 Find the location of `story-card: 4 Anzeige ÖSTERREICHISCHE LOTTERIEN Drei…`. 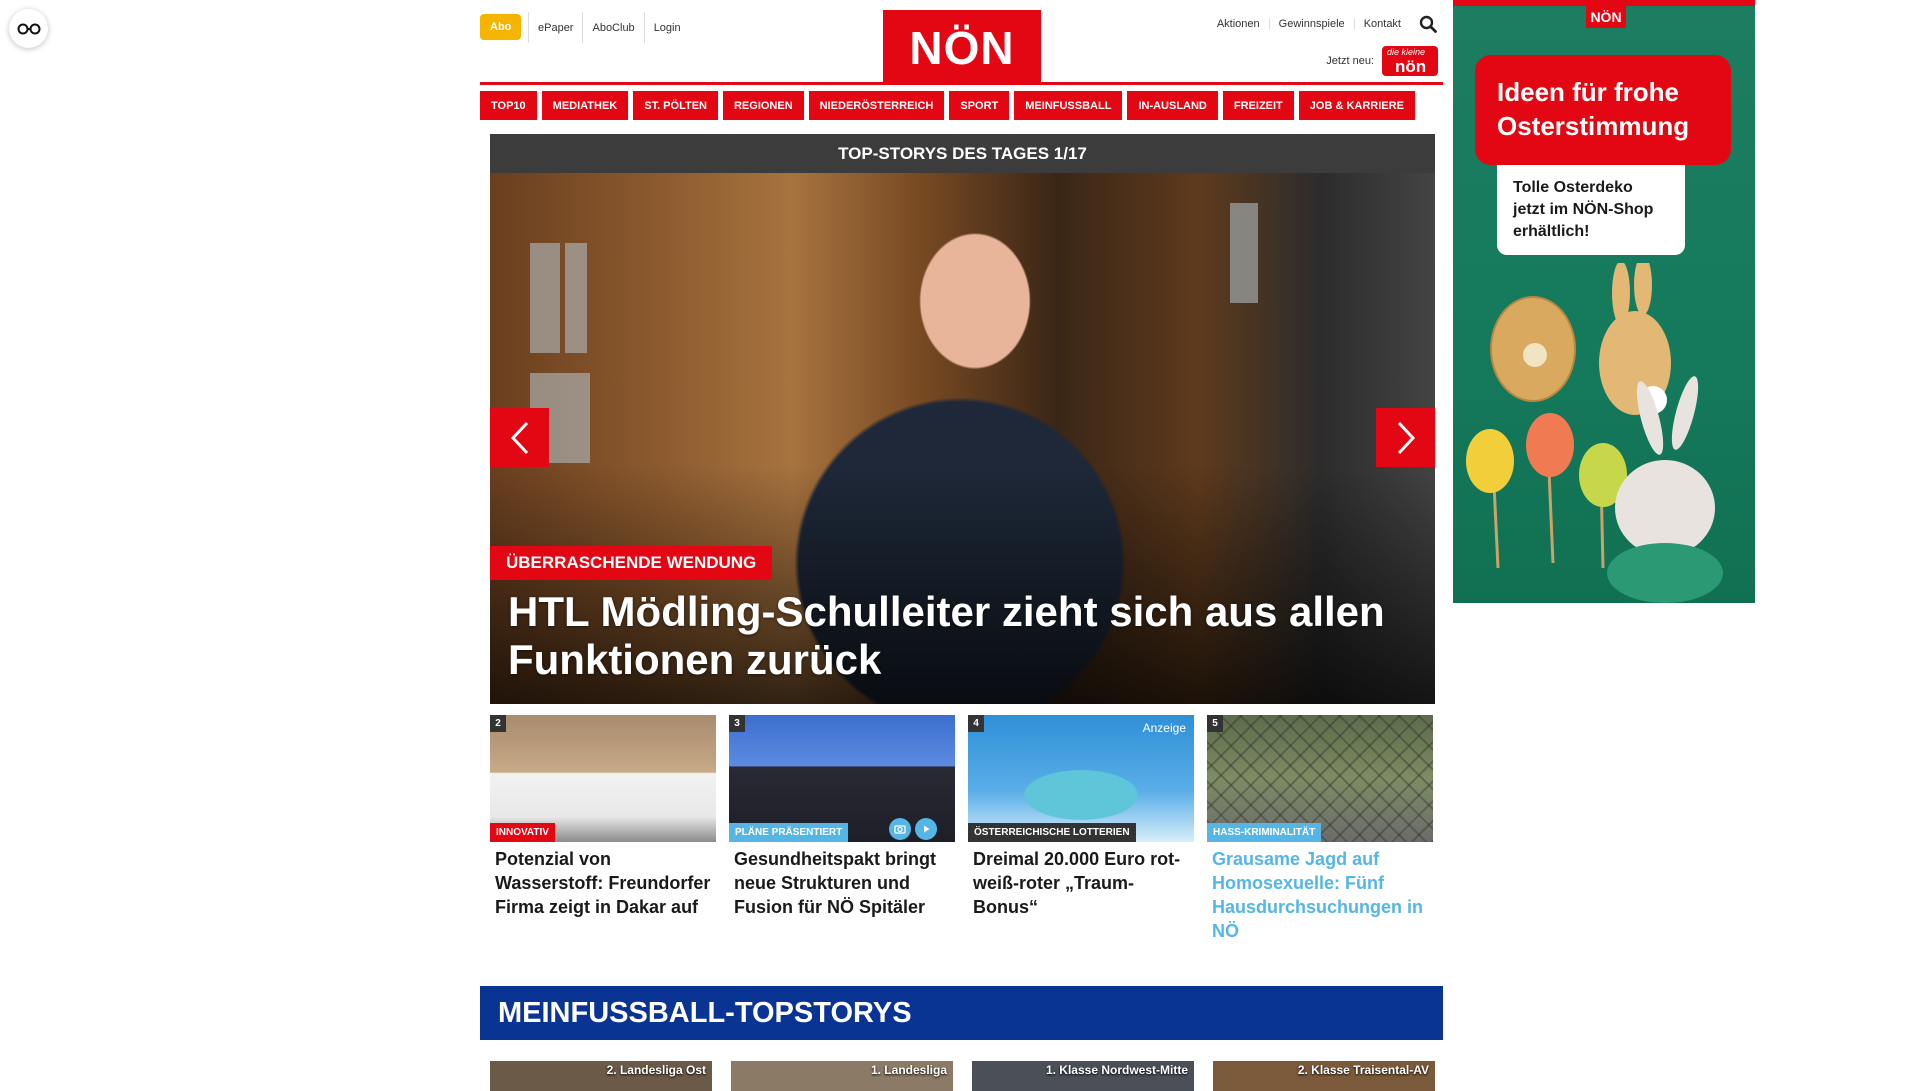

story-card: 4 Anzeige ÖSTERREICHISCHE LOTTERIEN Drei… is located at coordinates (1081, 829).